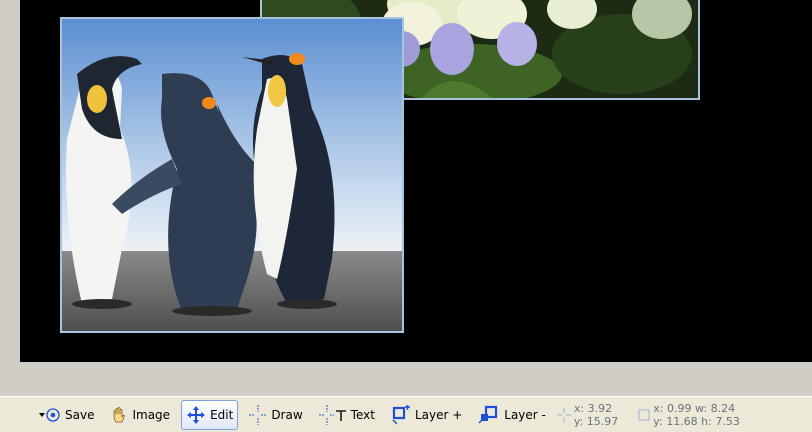  What do you see at coordinates (362, 414) in the screenshot?
I see `text-label: Text` at bounding box center [362, 414].